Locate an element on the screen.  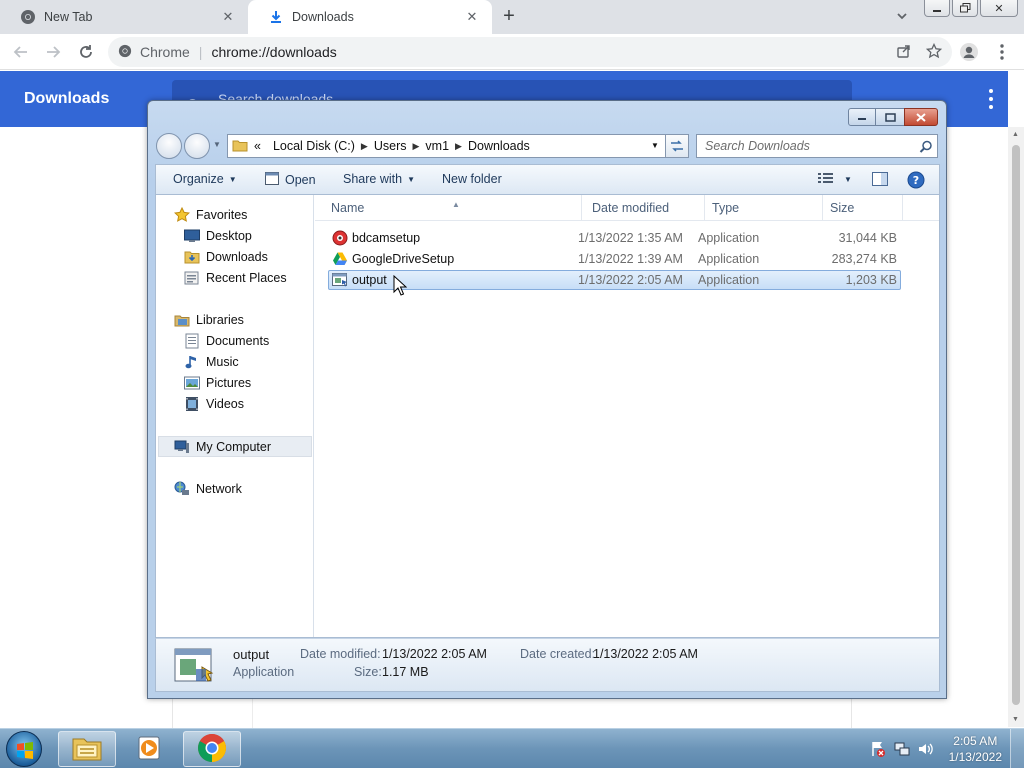
close-window-icon: ✕ is located at coordinates (999, 8).